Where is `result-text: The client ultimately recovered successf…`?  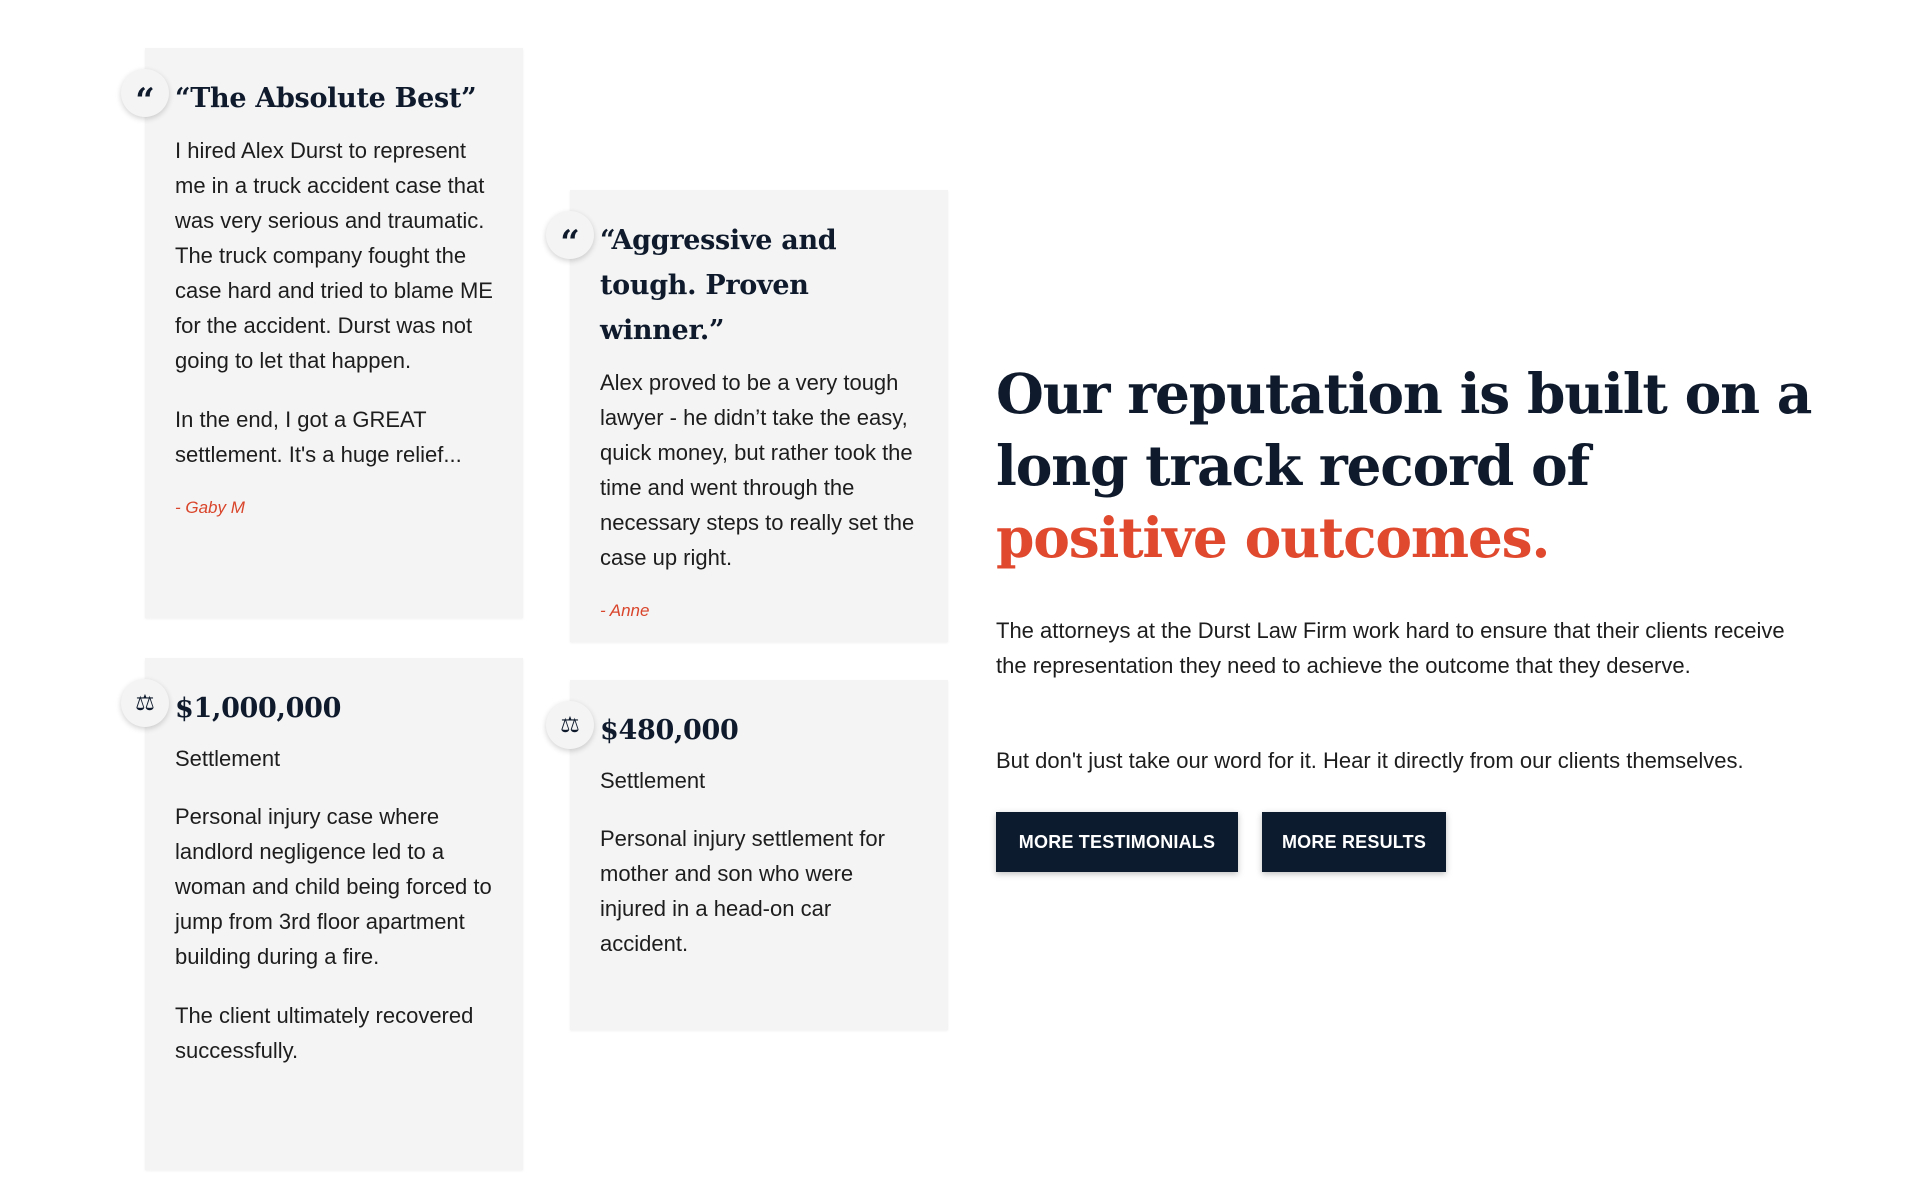 result-text: The client ultimately recovered successf… is located at coordinates (324, 1033).